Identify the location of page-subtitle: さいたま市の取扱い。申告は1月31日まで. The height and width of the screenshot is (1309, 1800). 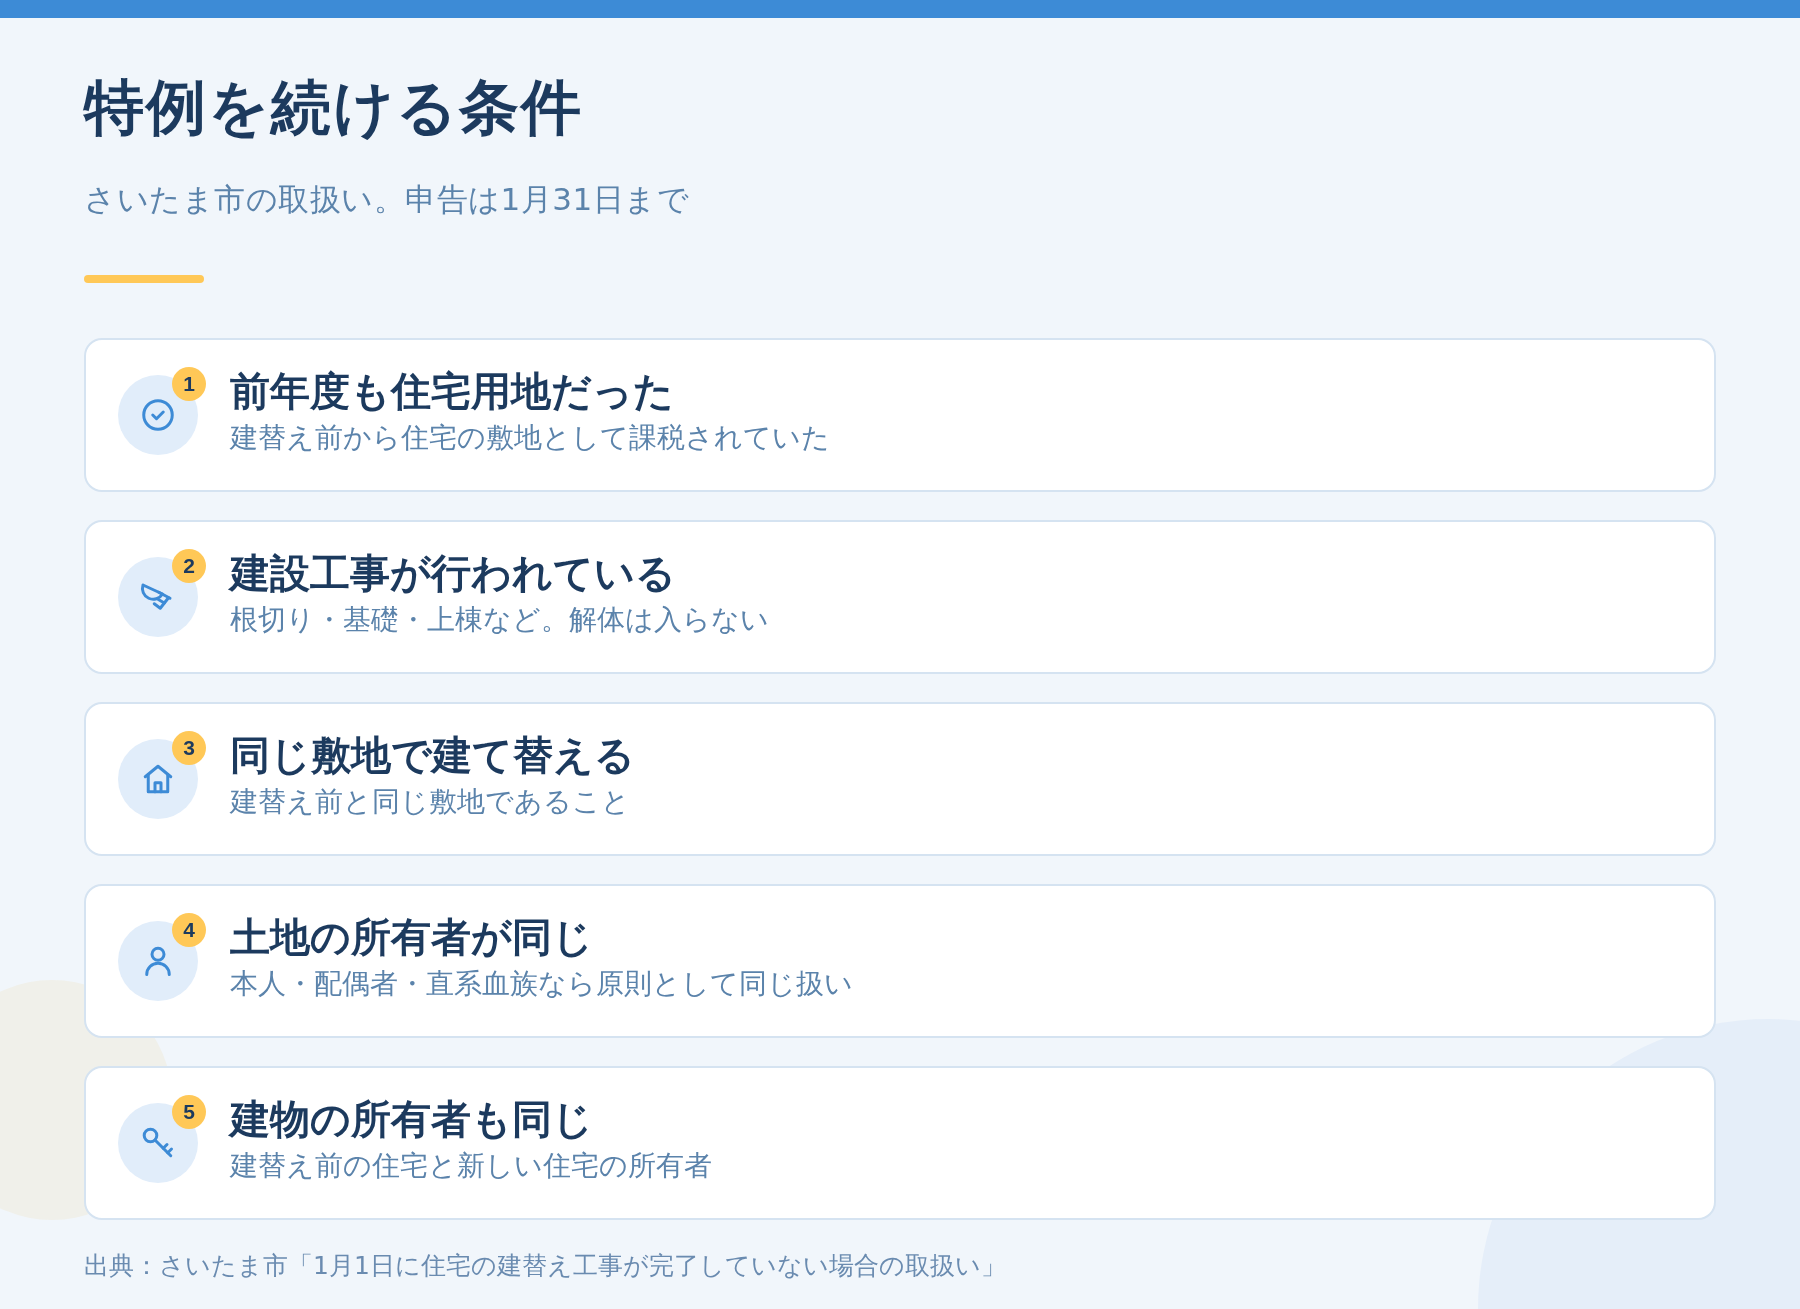
(387, 199).